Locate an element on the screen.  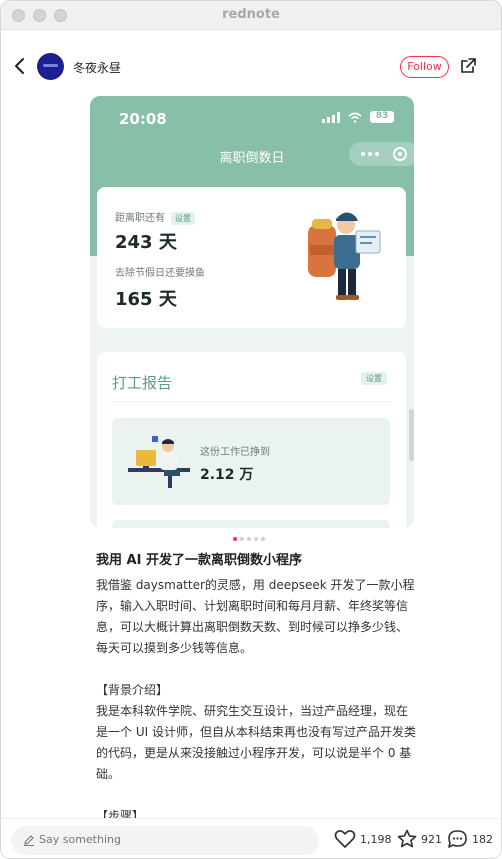
work-report-card: 打工报告 设置 这份工作已挣到 2.12 万 is located at coordinates (251, 440).